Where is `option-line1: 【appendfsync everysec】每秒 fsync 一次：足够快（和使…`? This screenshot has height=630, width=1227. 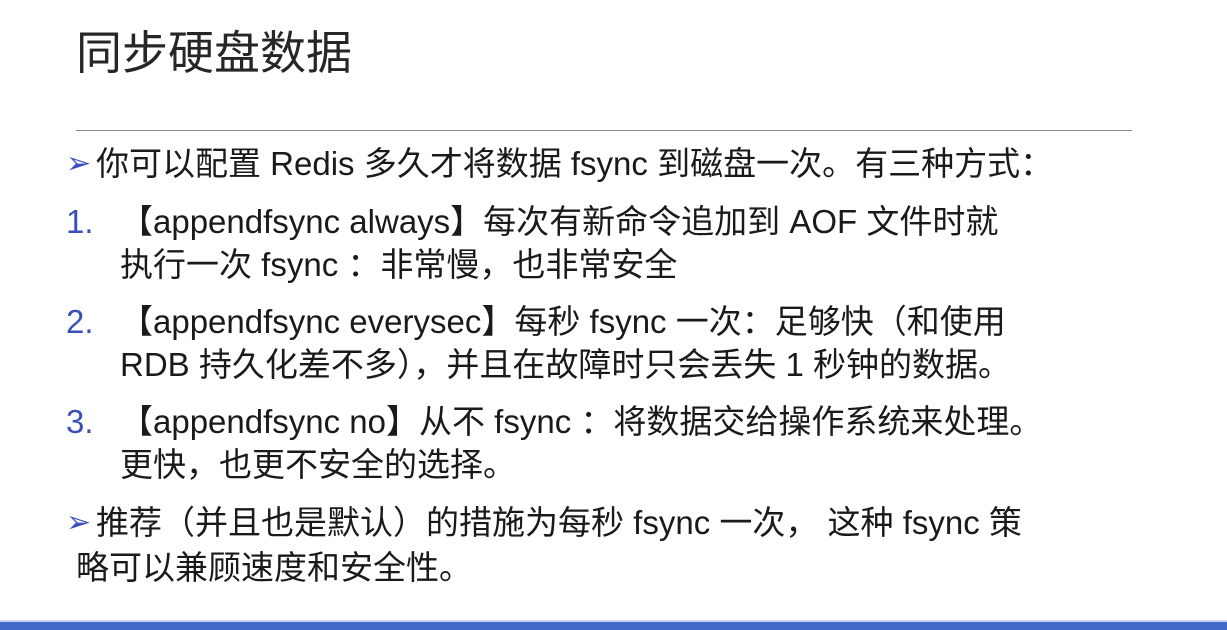
option-line1: 【appendfsync everysec】每秒 fsync 一次：足够快（和使… is located at coordinates (563, 321).